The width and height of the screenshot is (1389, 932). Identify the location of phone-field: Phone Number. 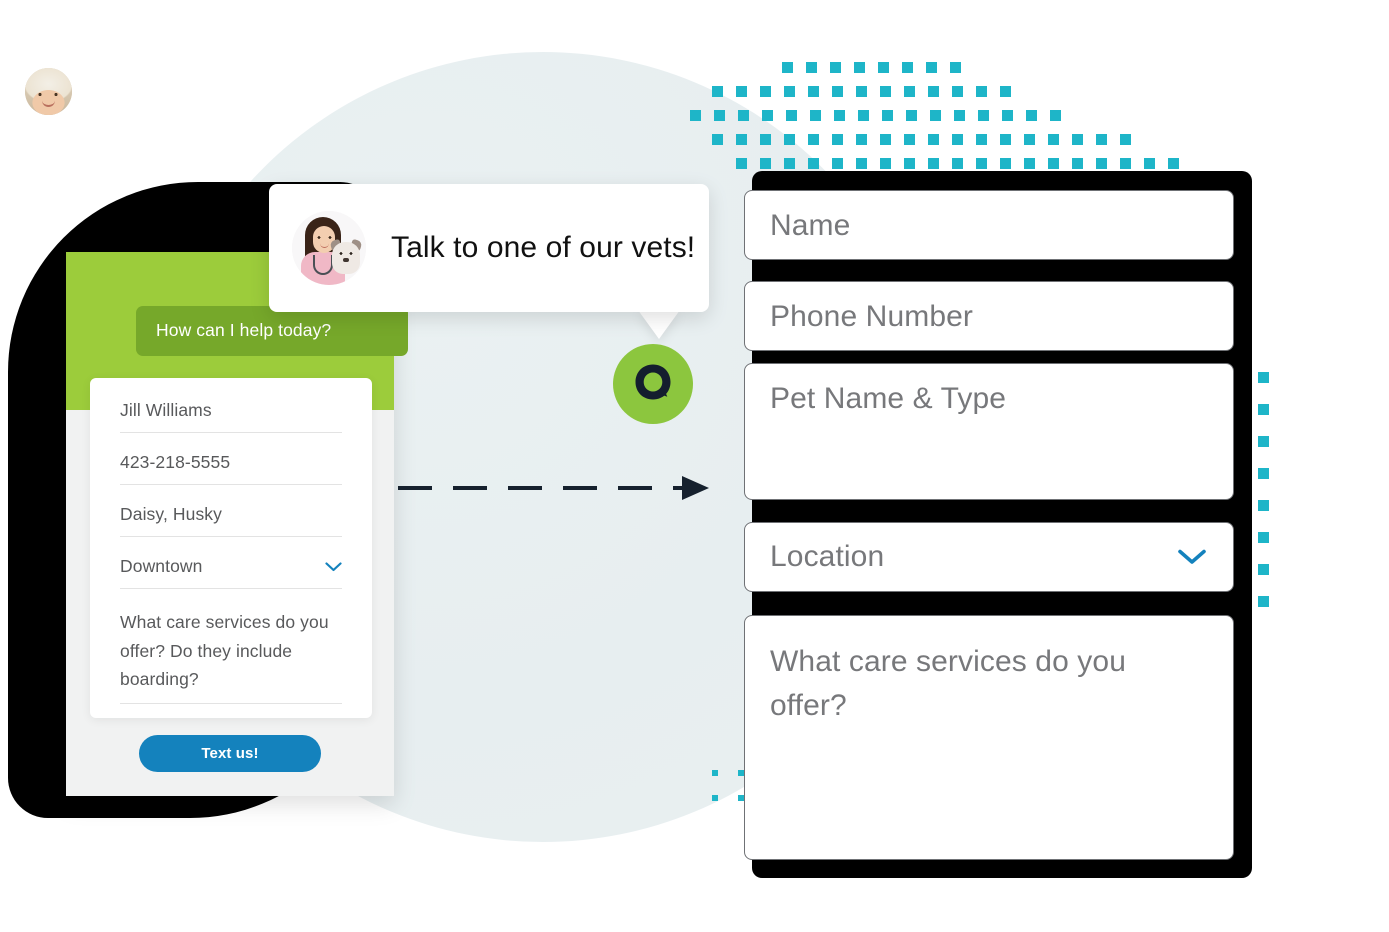
(989, 316).